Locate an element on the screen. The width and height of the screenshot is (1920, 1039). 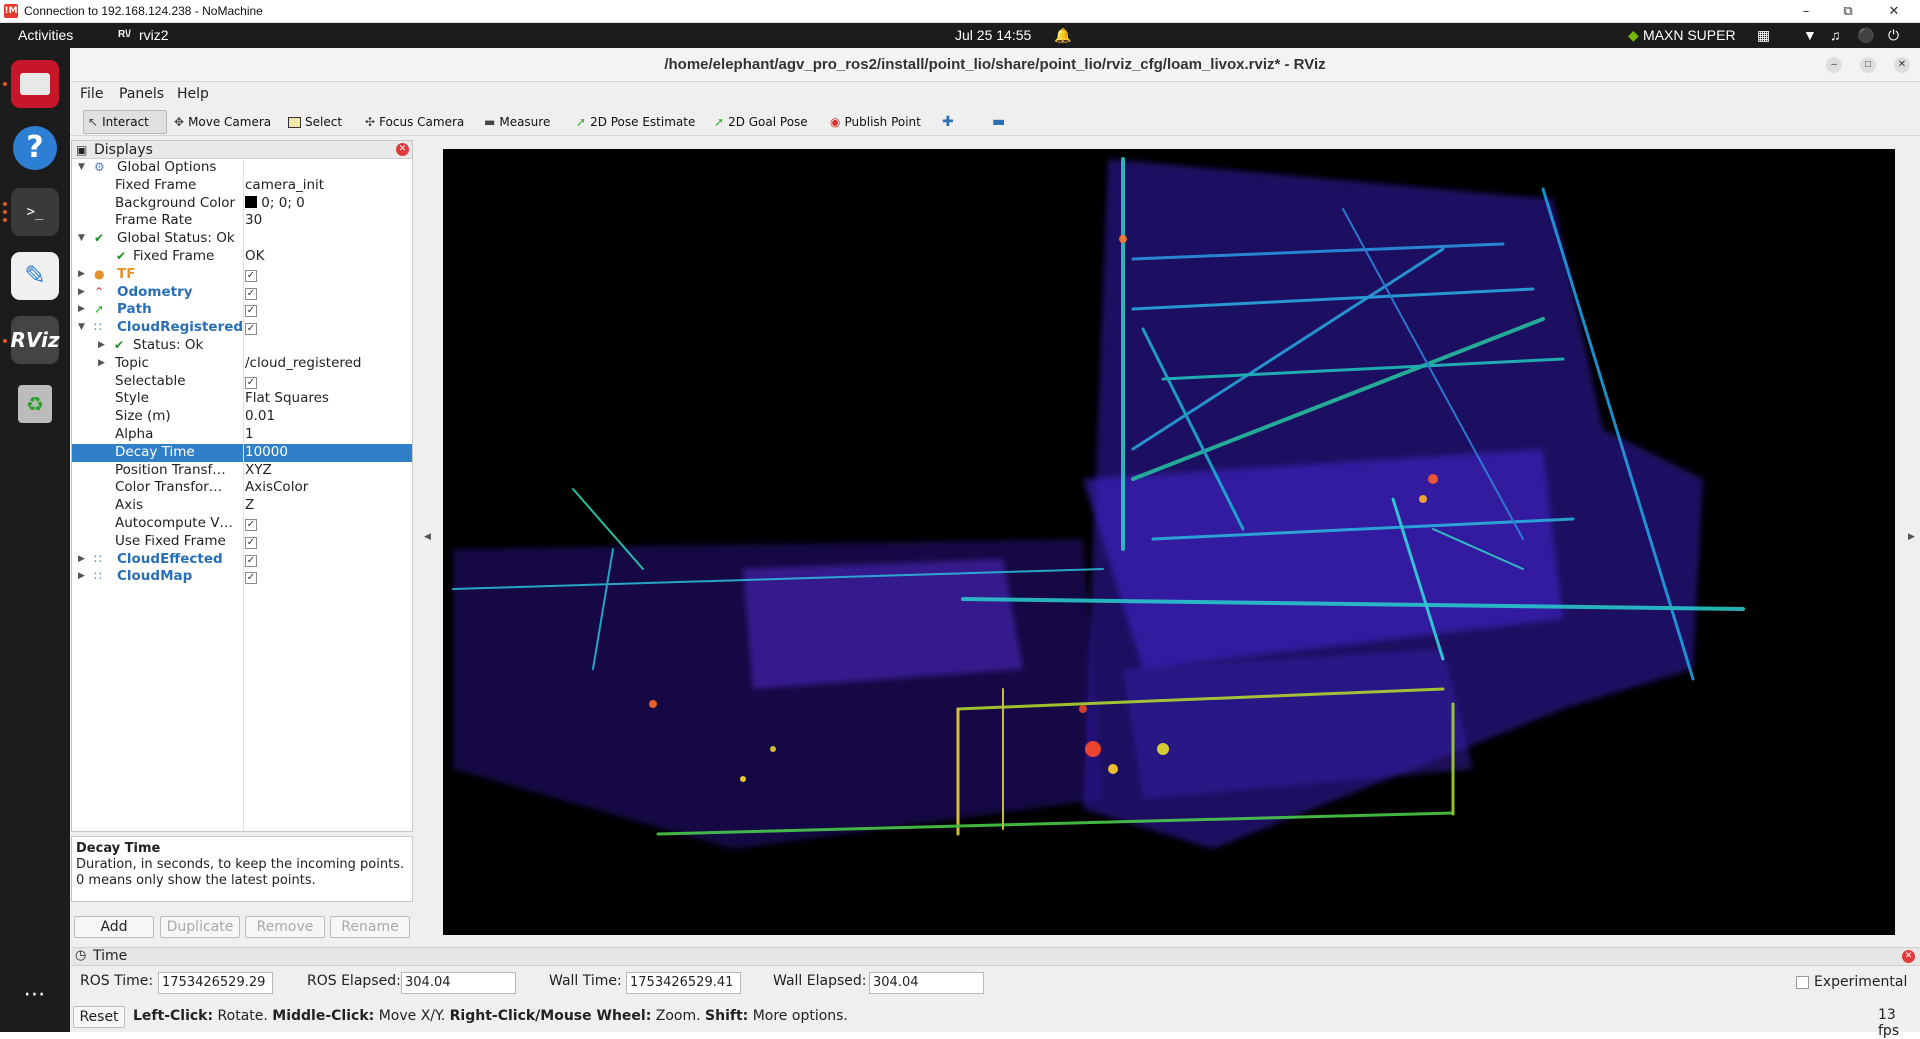
row-value: 30 is located at coordinates (253, 221).